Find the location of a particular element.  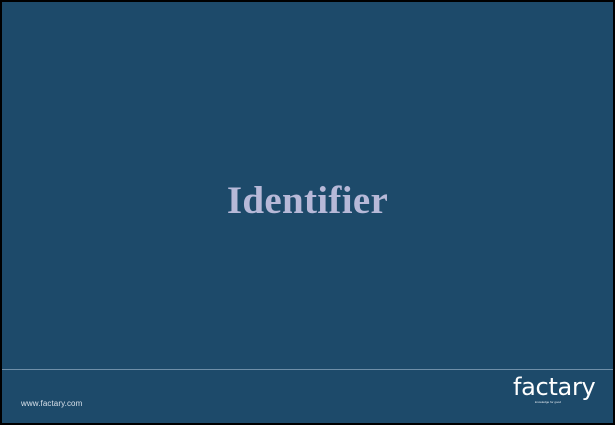

slide-title: Identifier is located at coordinates (307, 200).